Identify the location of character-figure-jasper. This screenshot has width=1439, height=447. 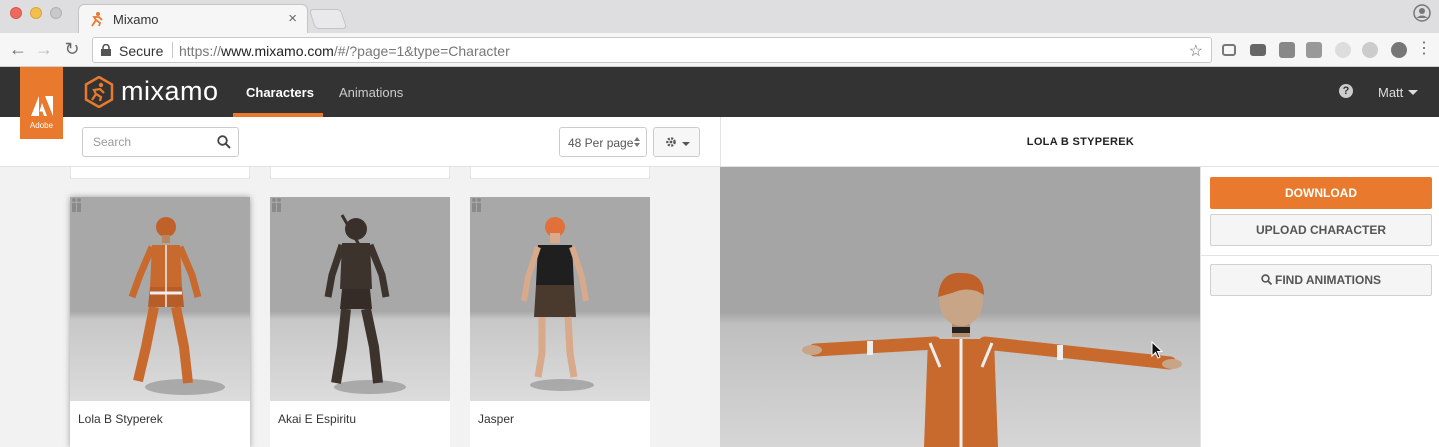
(557, 304).